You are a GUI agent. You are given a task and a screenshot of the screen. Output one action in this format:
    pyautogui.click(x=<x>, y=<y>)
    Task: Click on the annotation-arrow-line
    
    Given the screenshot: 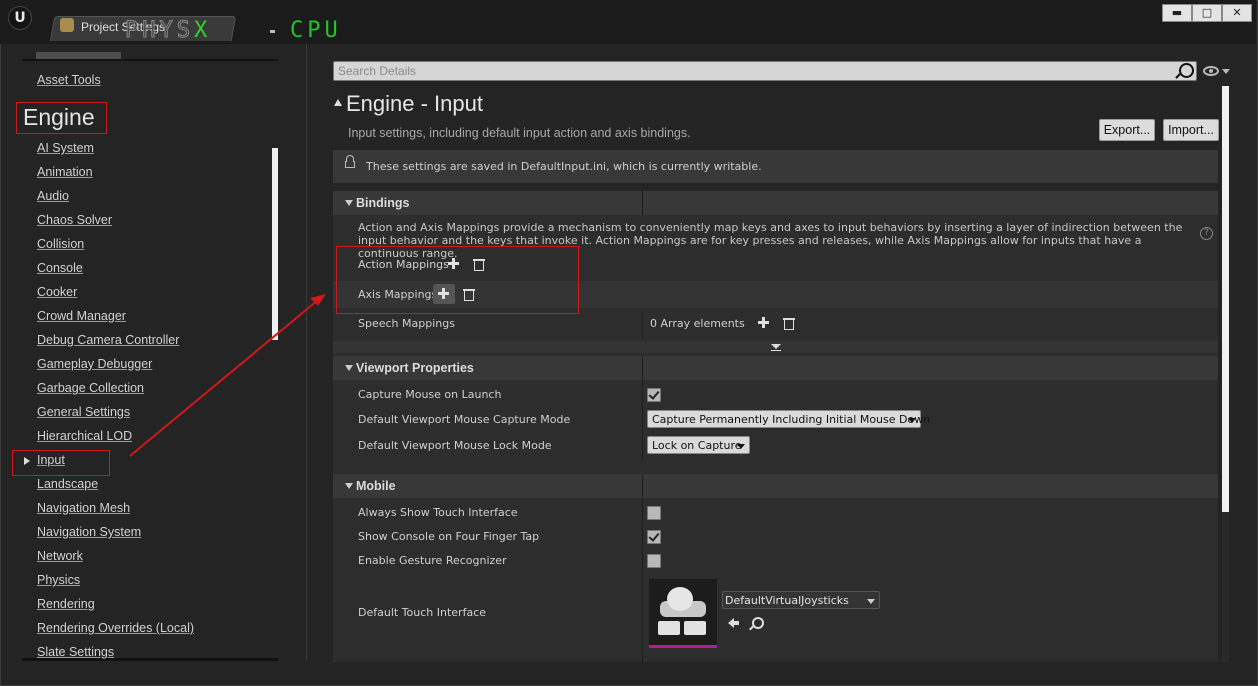 What is the action you would take?
    pyautogui.click(x=224, y=378)
    